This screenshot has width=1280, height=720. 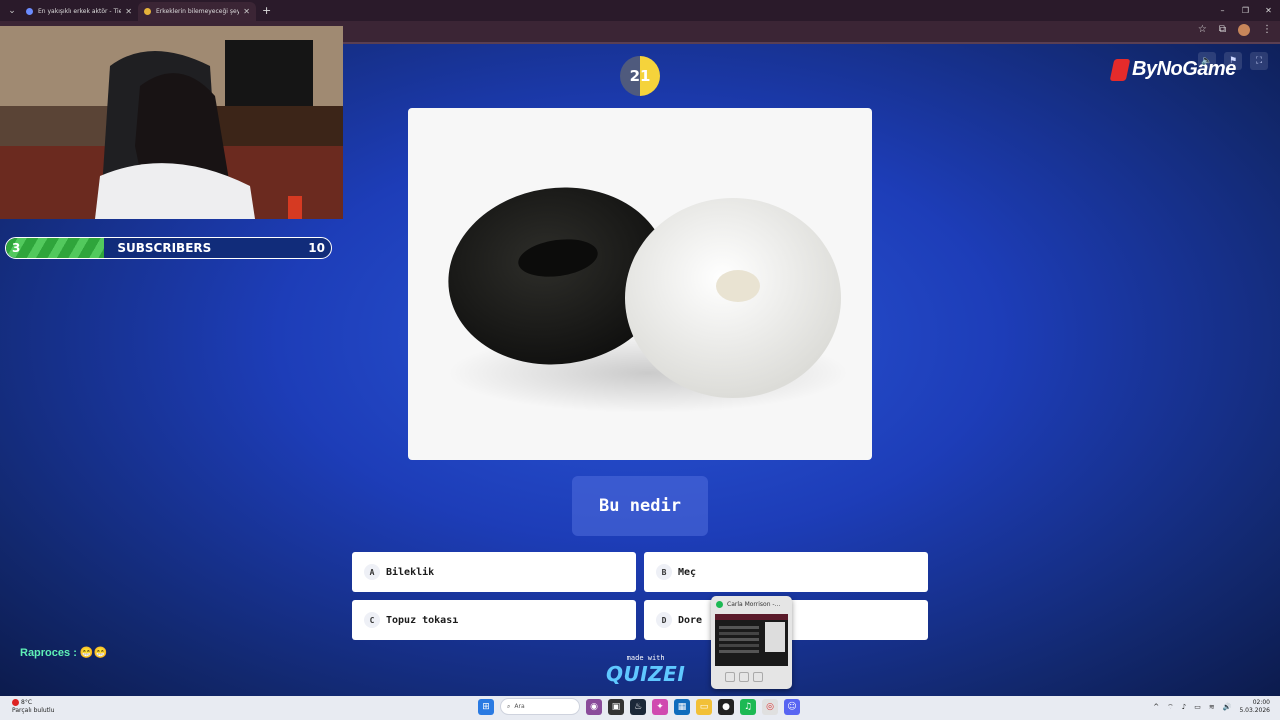 What do you see at coordinates (648, 300) in the screenshot?
I see `hair-bun-donuts-image` at bounding box center [648, 300].